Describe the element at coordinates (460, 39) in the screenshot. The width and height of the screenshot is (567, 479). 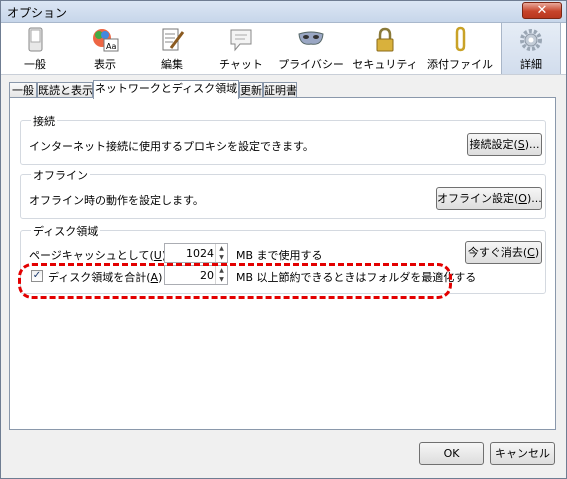
I see `paperclip-icon` at that location.